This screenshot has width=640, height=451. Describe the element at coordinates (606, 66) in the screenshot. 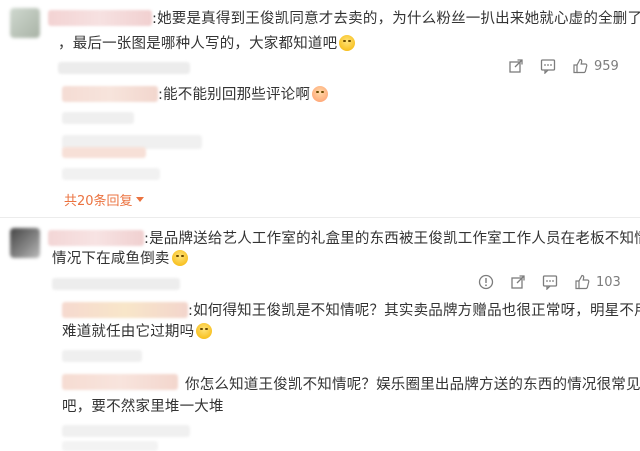

I see `like-count: 959` at that location.